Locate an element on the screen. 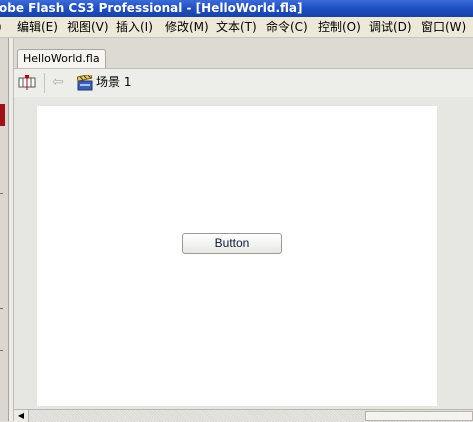 The width and height of the screenshot is (473, 422). menu-command: 命令(C) is located at coordinates (287, 27).